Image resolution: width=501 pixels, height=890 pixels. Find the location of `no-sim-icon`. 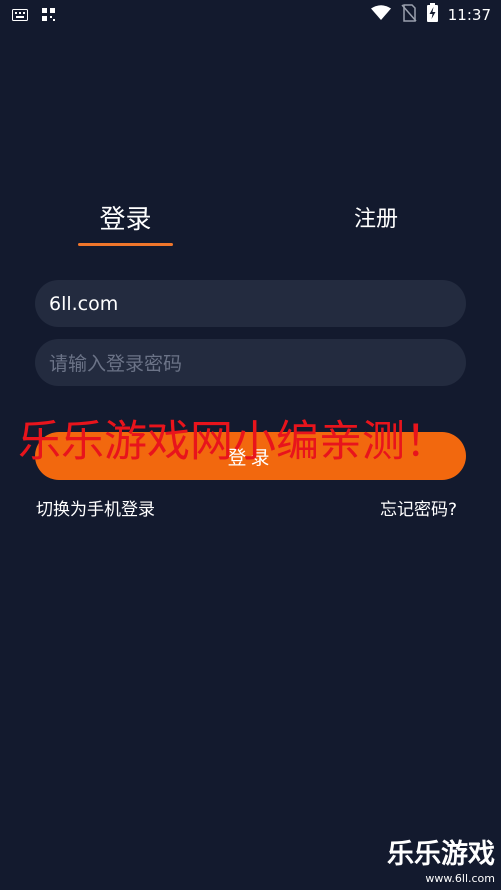

no-sim-icon is located at coordinates (409, 14).